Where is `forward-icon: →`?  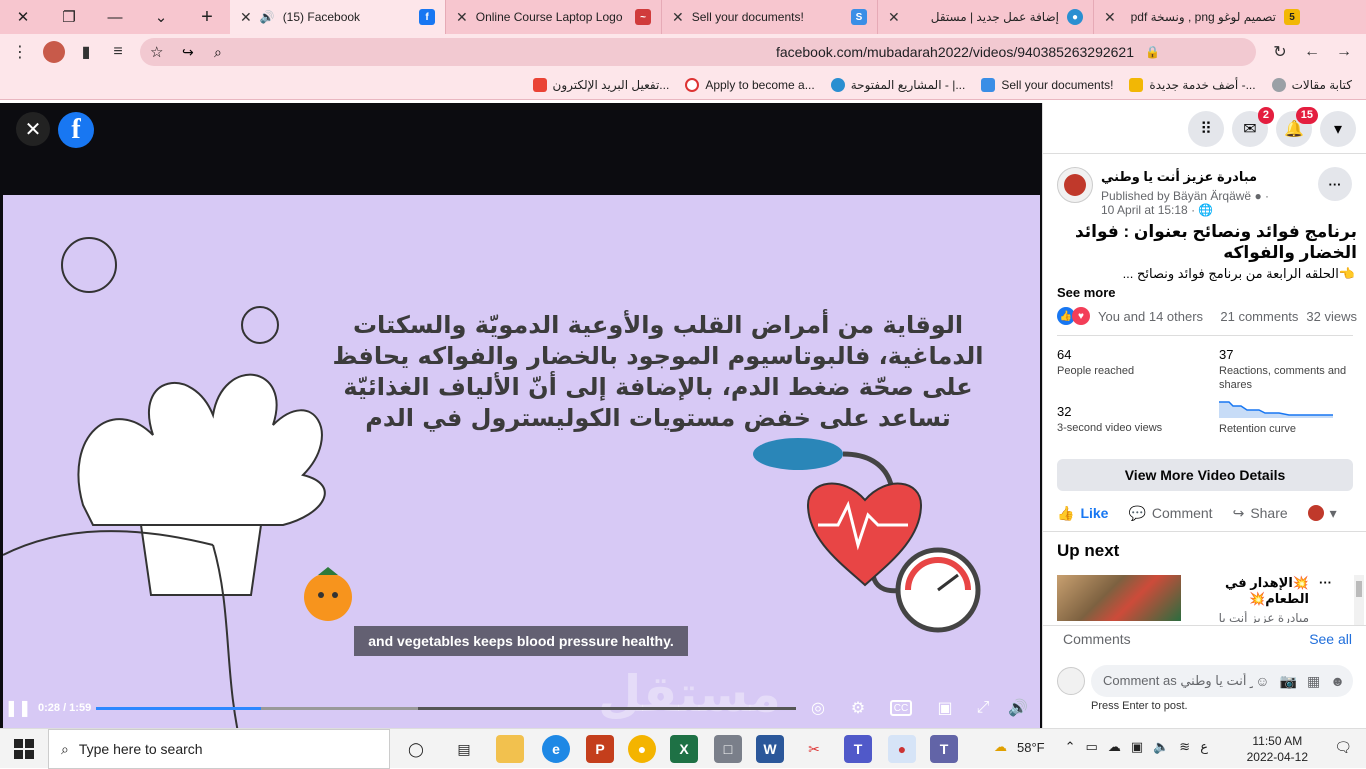
forward-icon: → is located at coordinates (1344, 52).